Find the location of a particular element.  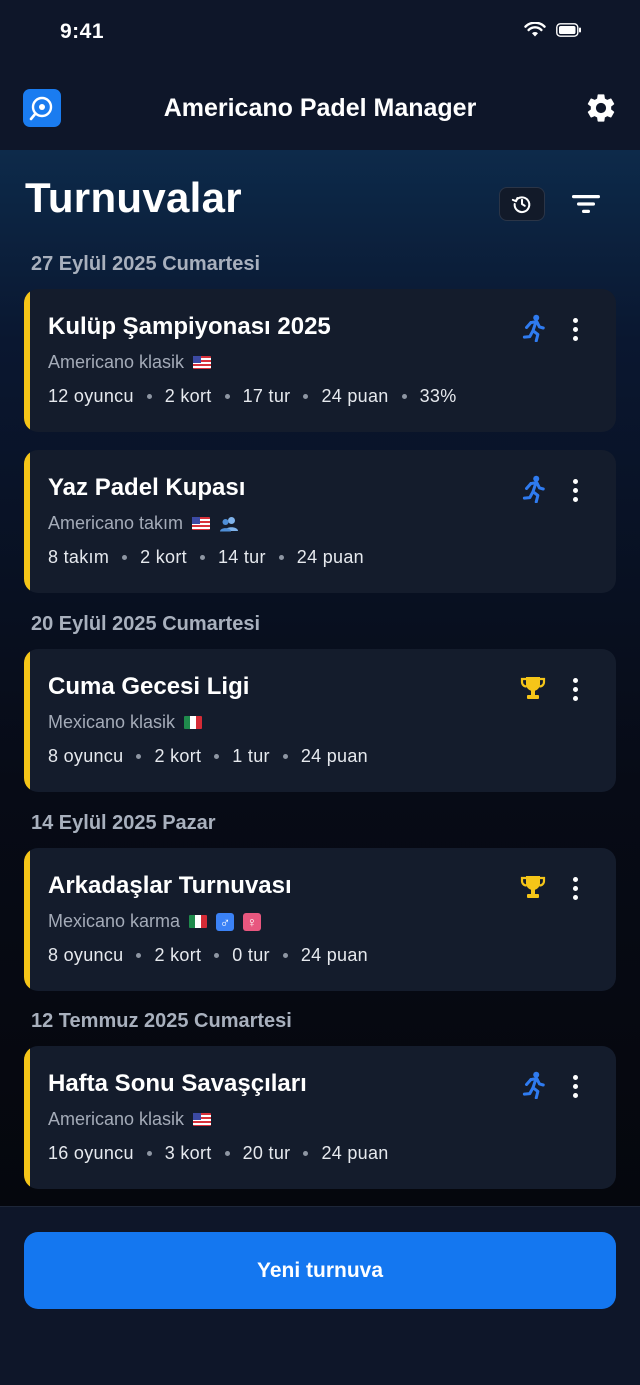

tournament-stats: 8 oyuncu 2 kort 0 tur 24 puan is located at coordinates (208, 955).